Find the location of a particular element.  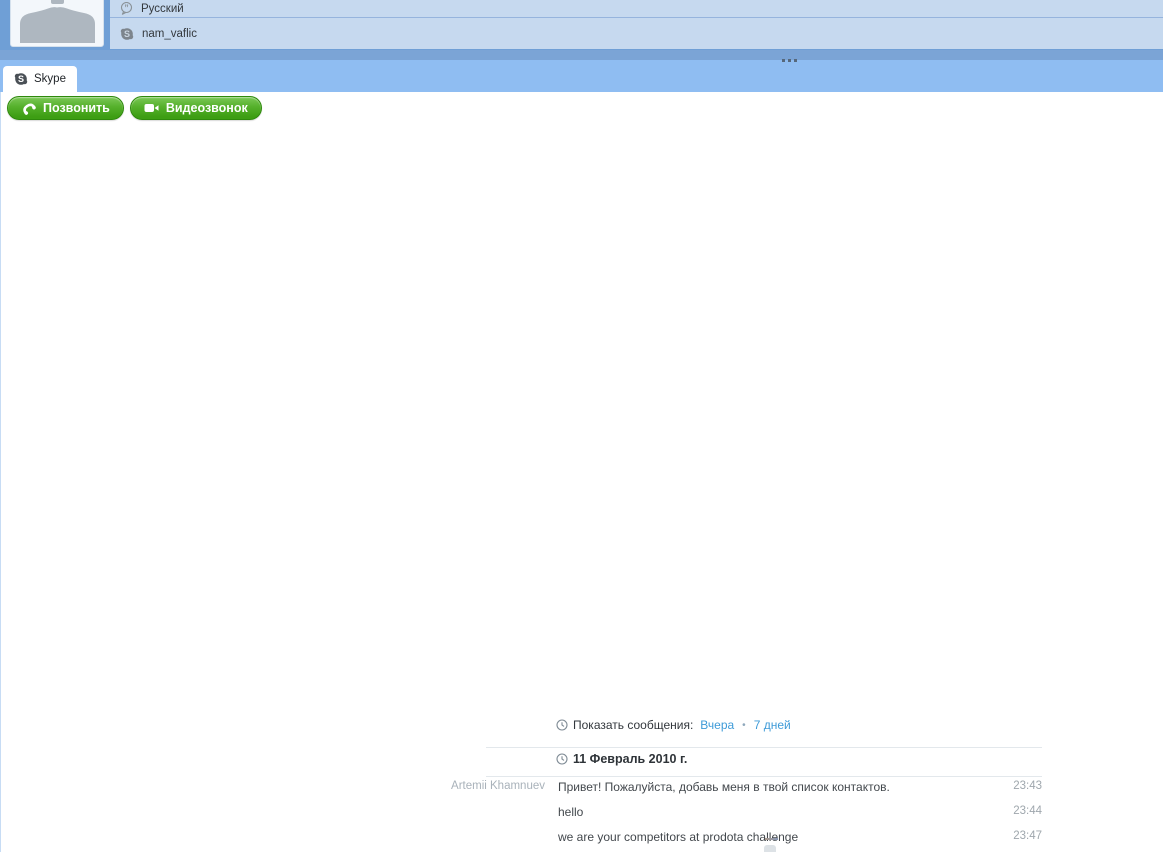

skype-name-text: nam_vaflic is located at coordinates (169, 33).